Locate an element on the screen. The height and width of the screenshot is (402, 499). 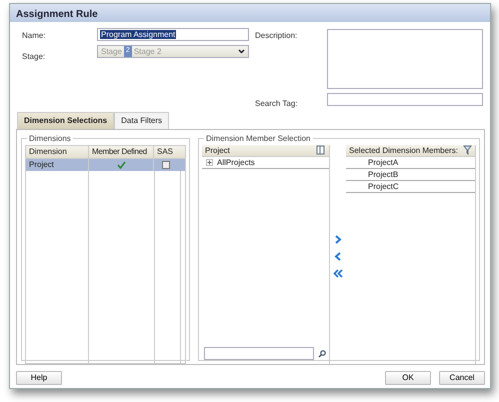
checkbox is located at coordinates (166, 165).